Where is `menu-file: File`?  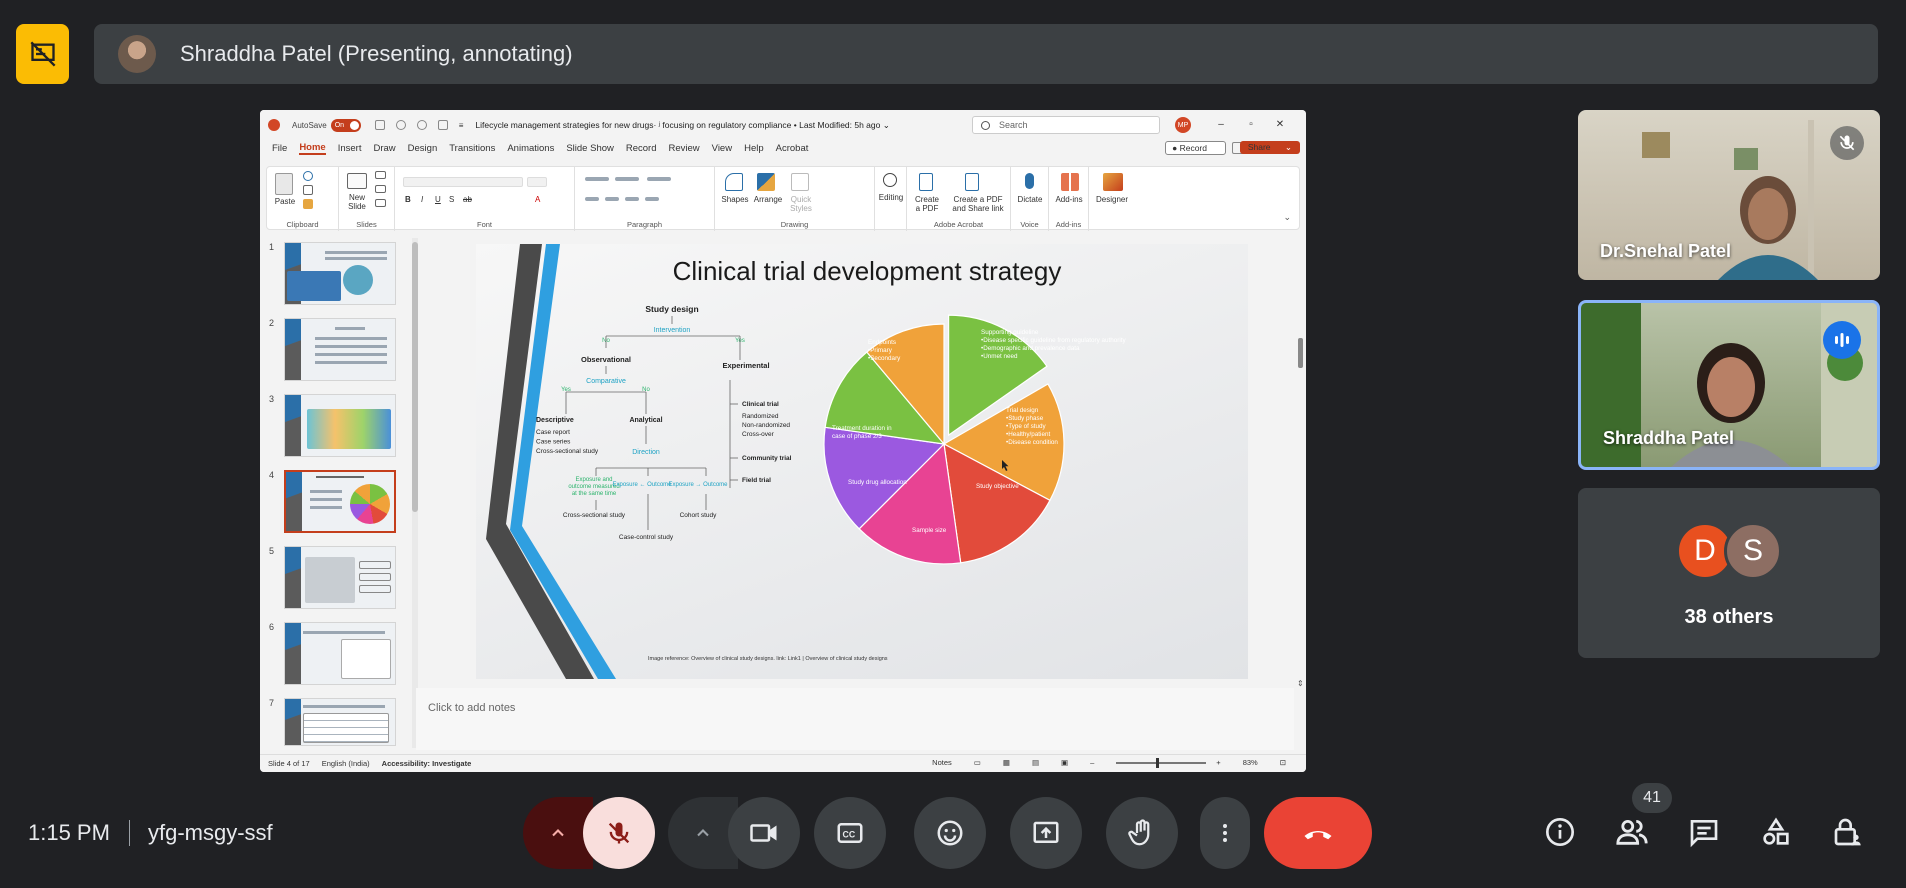
menu-file: File is located at coordinates (279, 148).